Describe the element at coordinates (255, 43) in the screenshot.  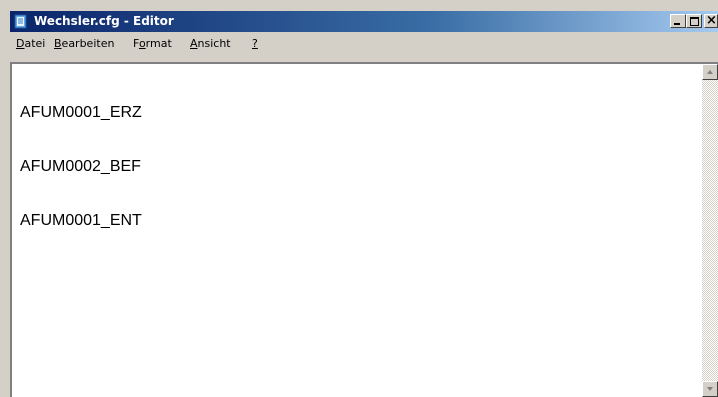
I see `menu-help: ?` at that location.